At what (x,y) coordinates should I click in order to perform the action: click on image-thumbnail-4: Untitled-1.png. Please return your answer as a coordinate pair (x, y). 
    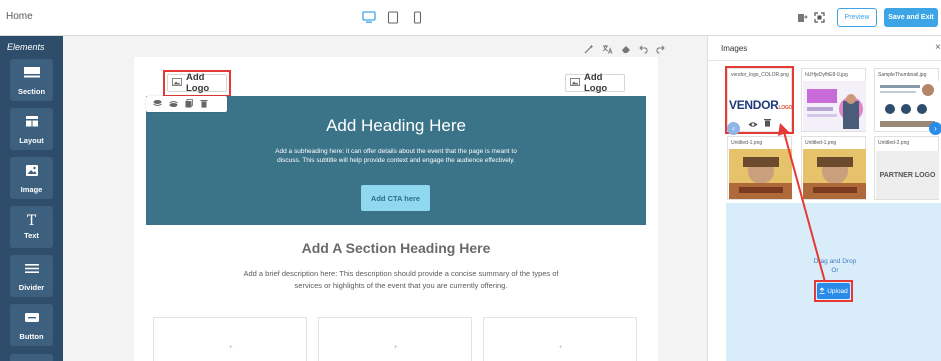
    Looking at the image, I should click on (759, 168).